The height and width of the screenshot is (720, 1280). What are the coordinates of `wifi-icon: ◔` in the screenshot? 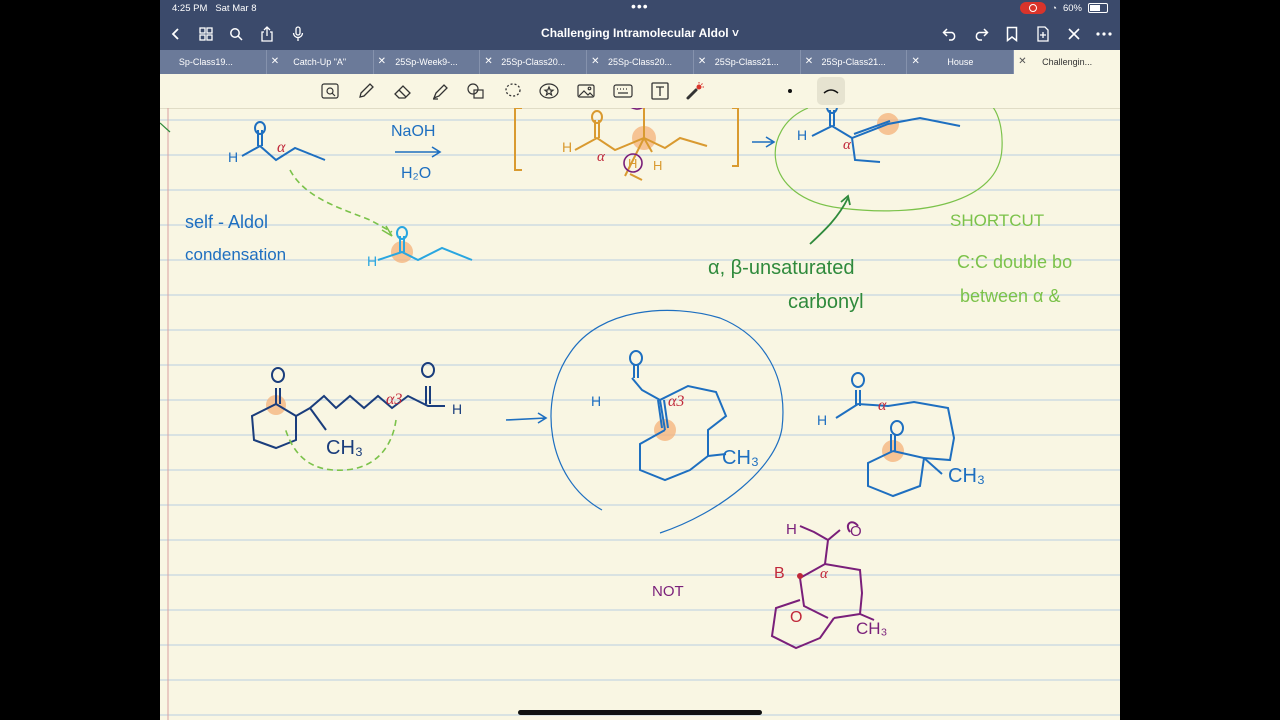 It's located at (1054, 8).